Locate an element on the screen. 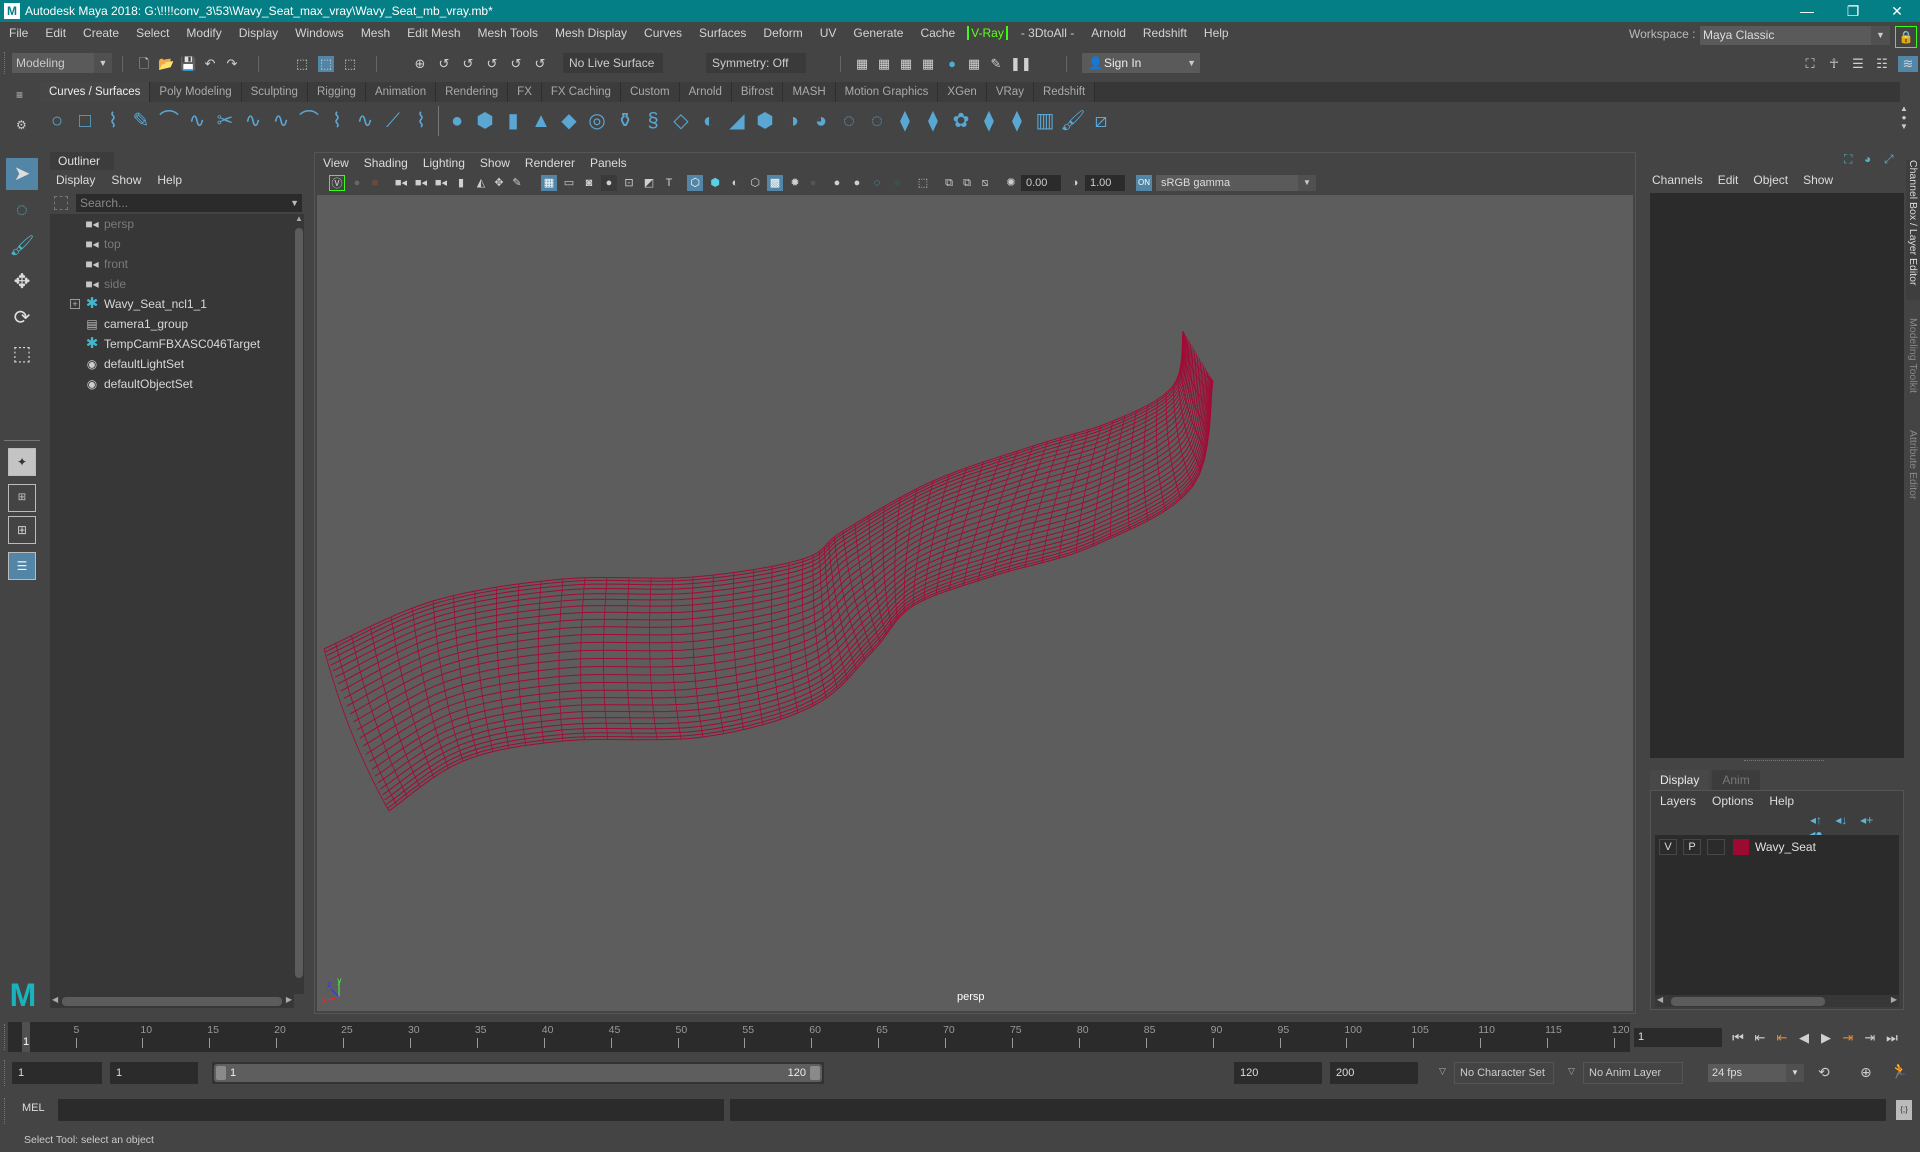  scroll-up-icon: ▲ is located at coordinates (299, 218).